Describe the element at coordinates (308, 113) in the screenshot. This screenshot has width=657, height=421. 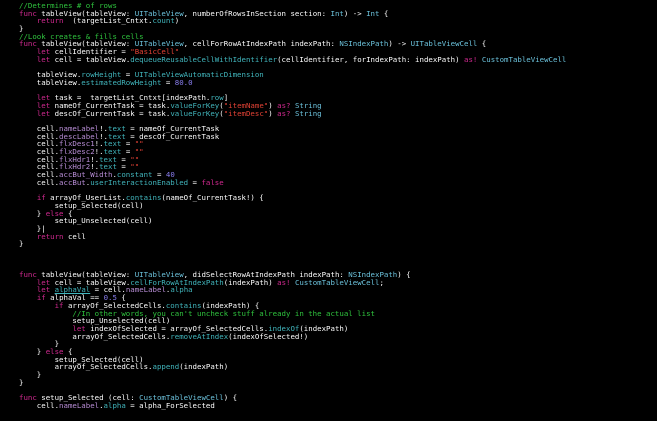
I see `code-token: String` at that location.